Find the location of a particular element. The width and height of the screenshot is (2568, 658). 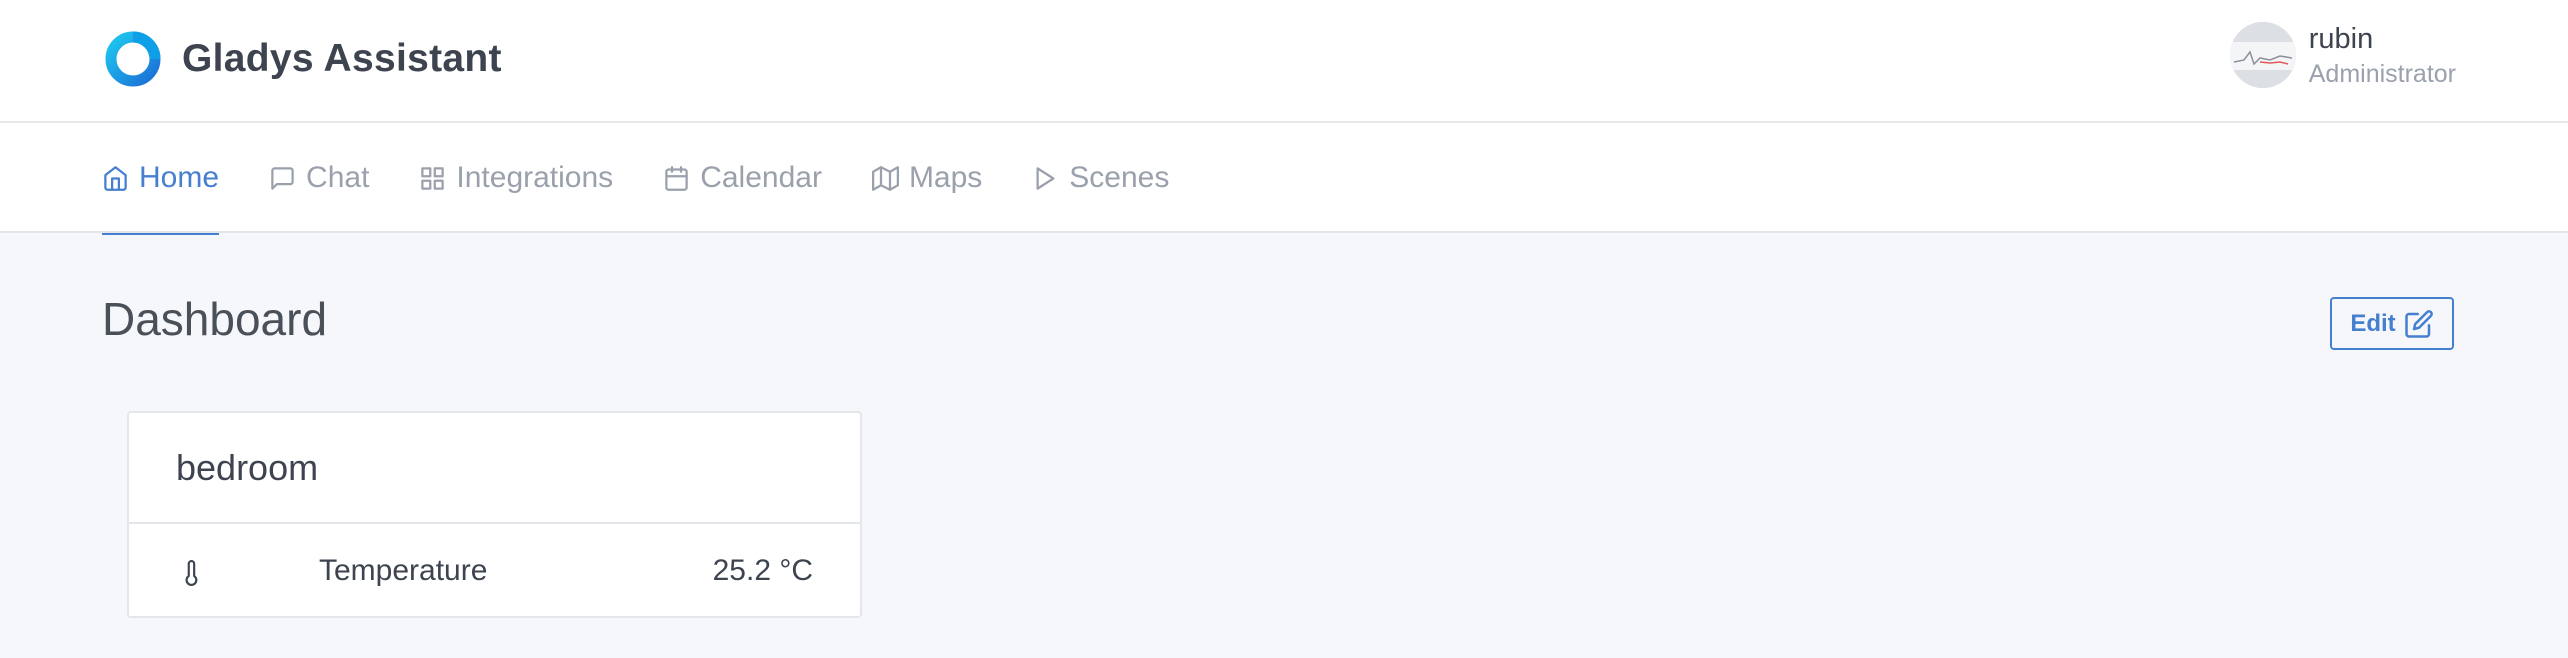

room-card: bedroom Temperature 25.2 °C is located at coordinates (494, 514).